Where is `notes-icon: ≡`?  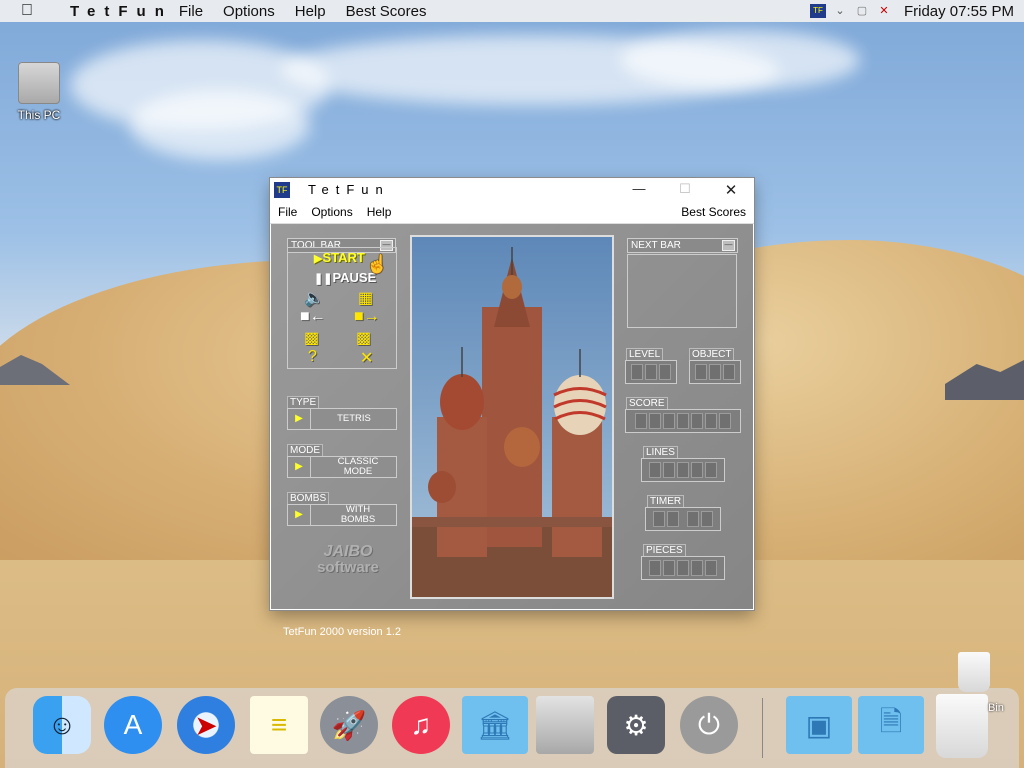 notes-icon: ≡ is located at coordinates (279, 725).